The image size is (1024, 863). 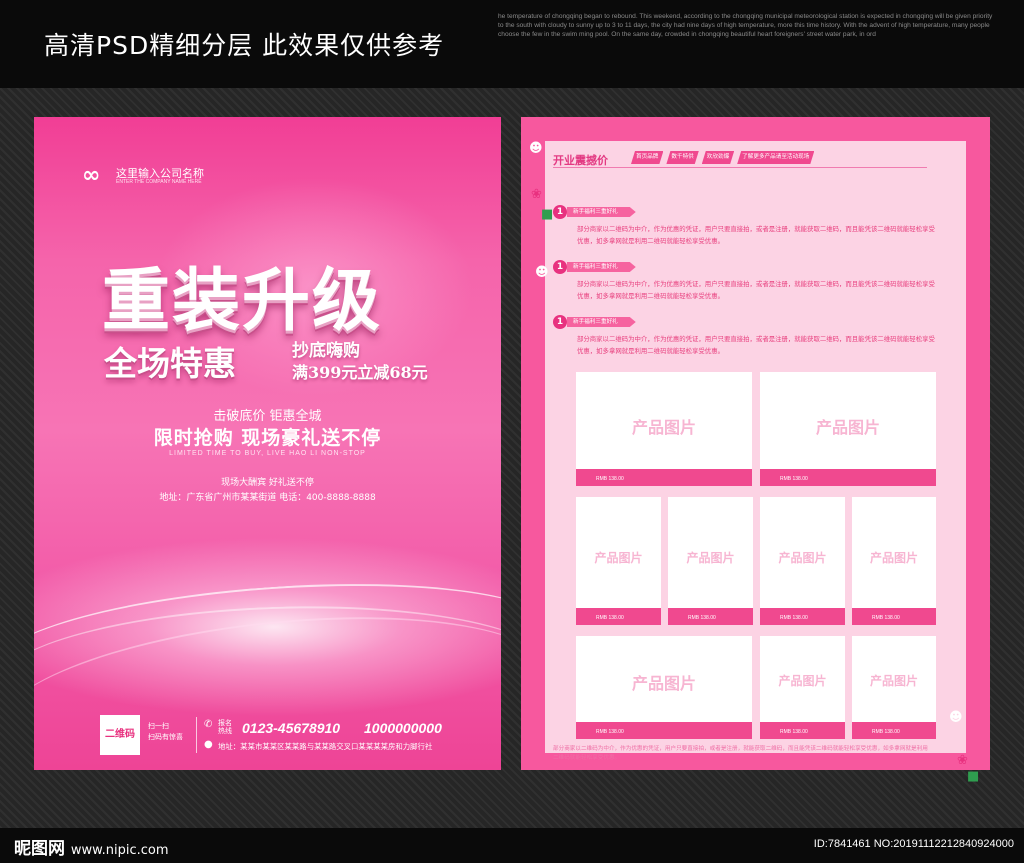 I want to click on section-tab: 了解更多产品请至活动现场, so click(x=775, y=157).